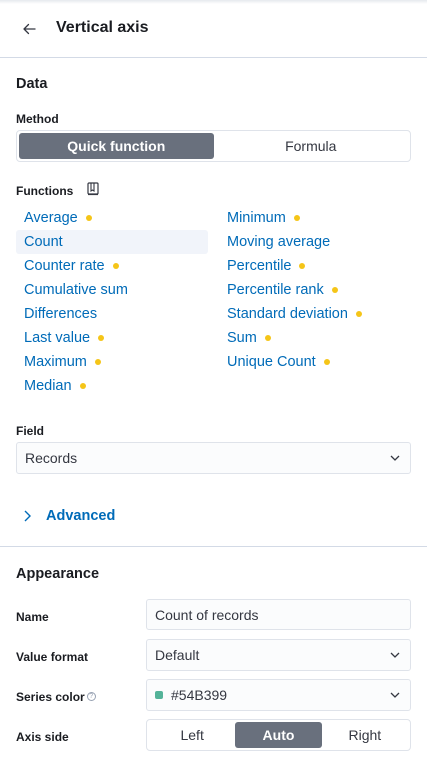  Describe the element at coordinates (64, 266) in the screenshot. I see `function-label: Counter rate` at that location.